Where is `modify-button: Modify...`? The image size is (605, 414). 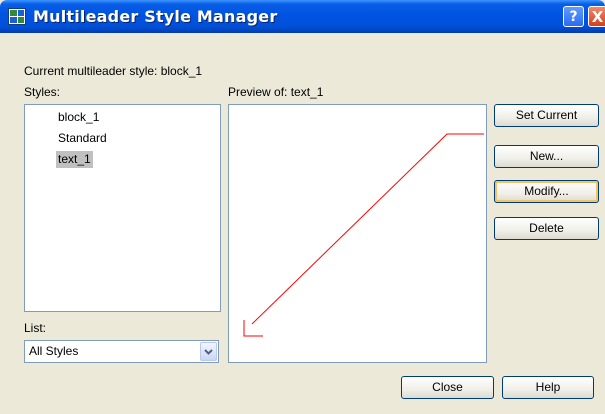 modify-button: Modify... is located at coordinates (546, 191).